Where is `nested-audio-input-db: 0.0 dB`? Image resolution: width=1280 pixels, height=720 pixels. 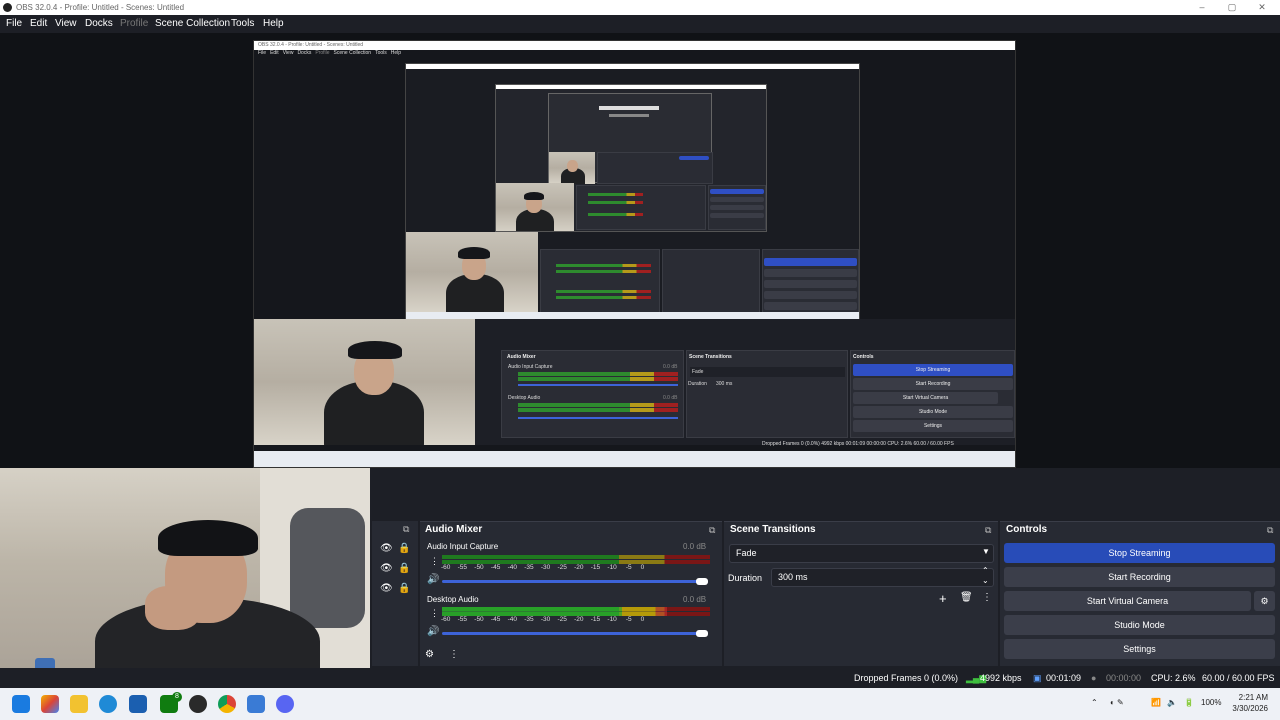
nested-audio-input-db: 0.0 dB is located at coordinates (670, 367).